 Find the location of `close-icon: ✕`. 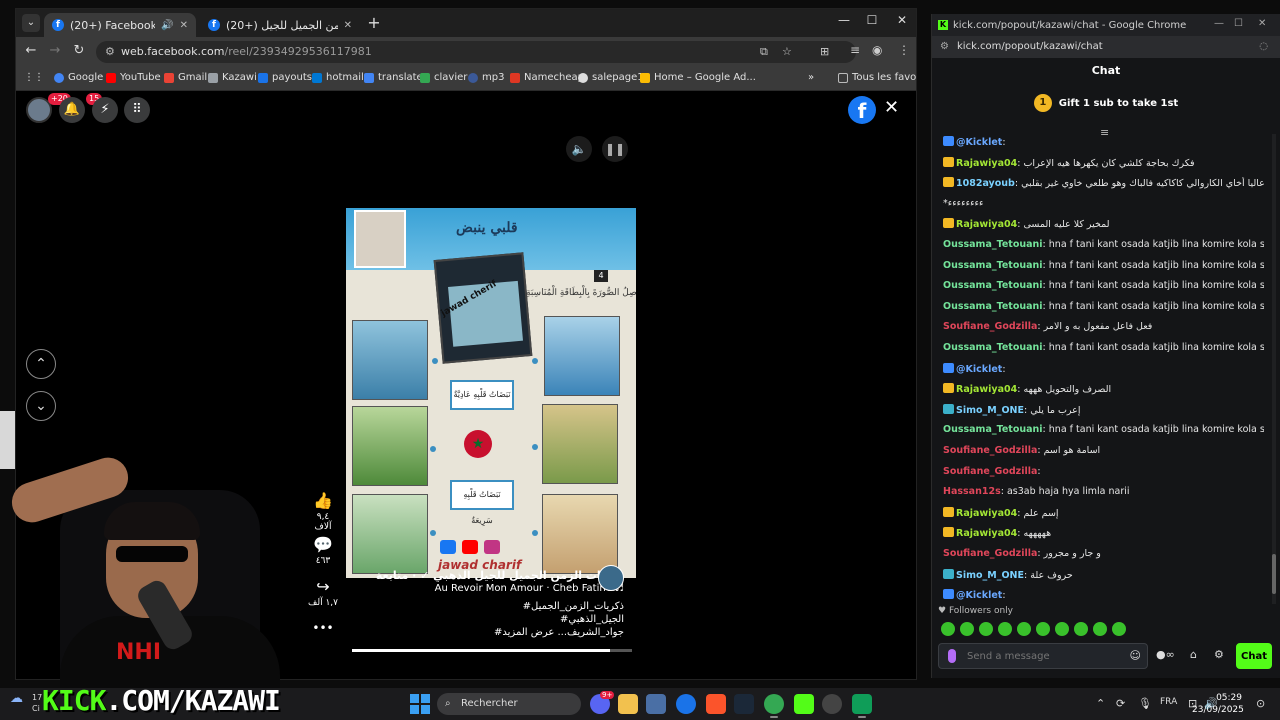

close-icon: ✕ is located at coordinates (891, 107).